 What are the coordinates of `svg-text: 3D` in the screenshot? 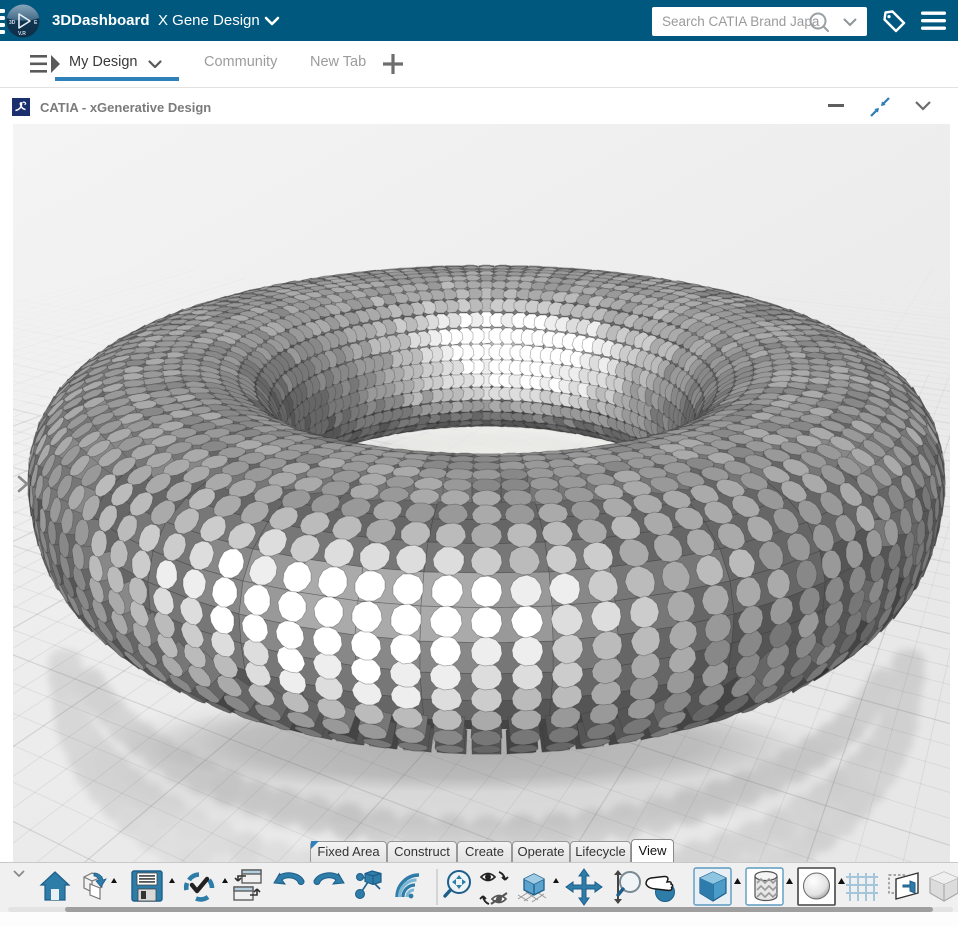 It's located at (12, 23).